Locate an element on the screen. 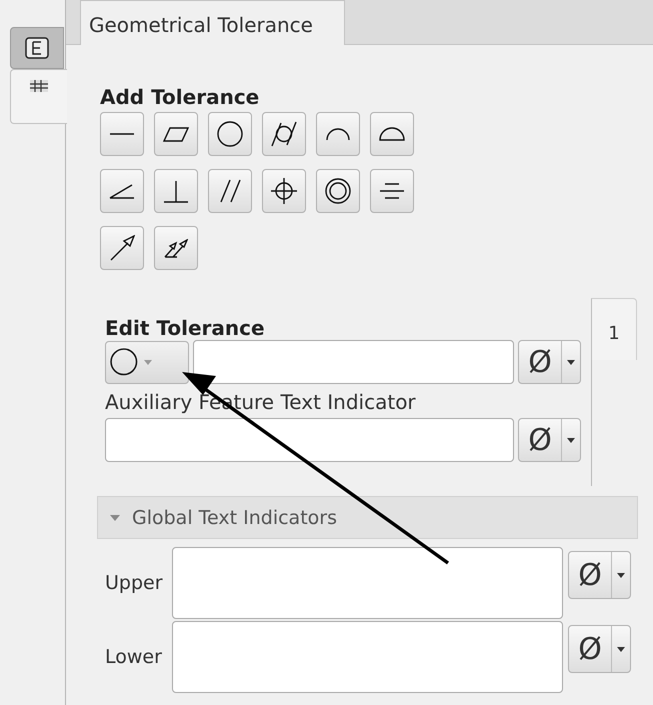 The height and width of the screenshot is (705, 653). field-label: Upper is located at coordinates (134, 582).